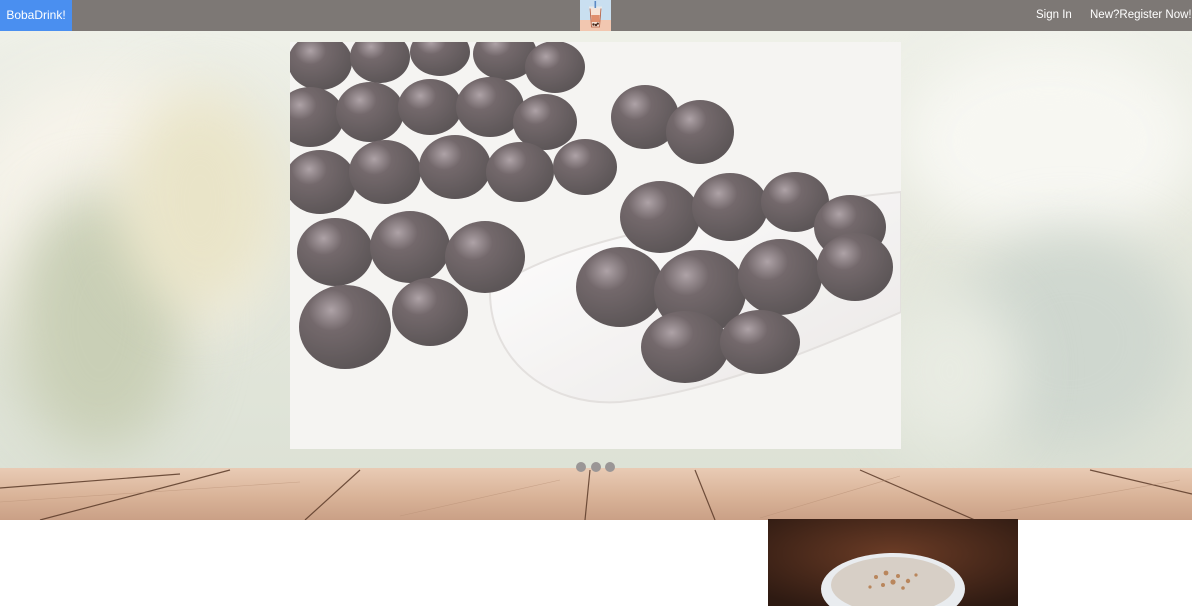 This screenshot has width=1192, height=606. I want to click on carousel-indicators, so click(597, 467).